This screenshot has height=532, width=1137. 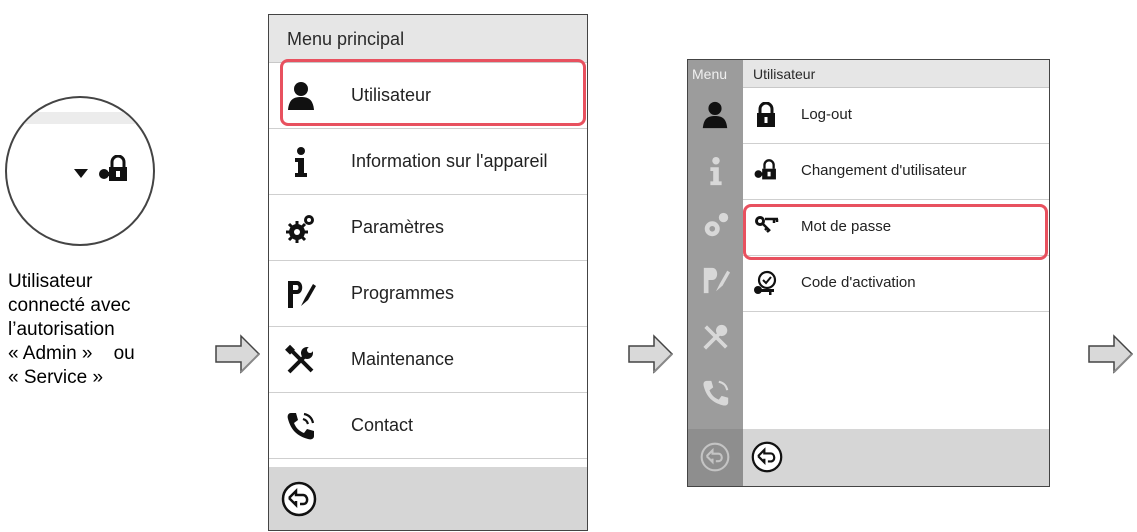 What do you see at coordinates (896, 74) in the screenshot?
I see `user-menu-title: Utilisateur` at bounding box center [896, 74].